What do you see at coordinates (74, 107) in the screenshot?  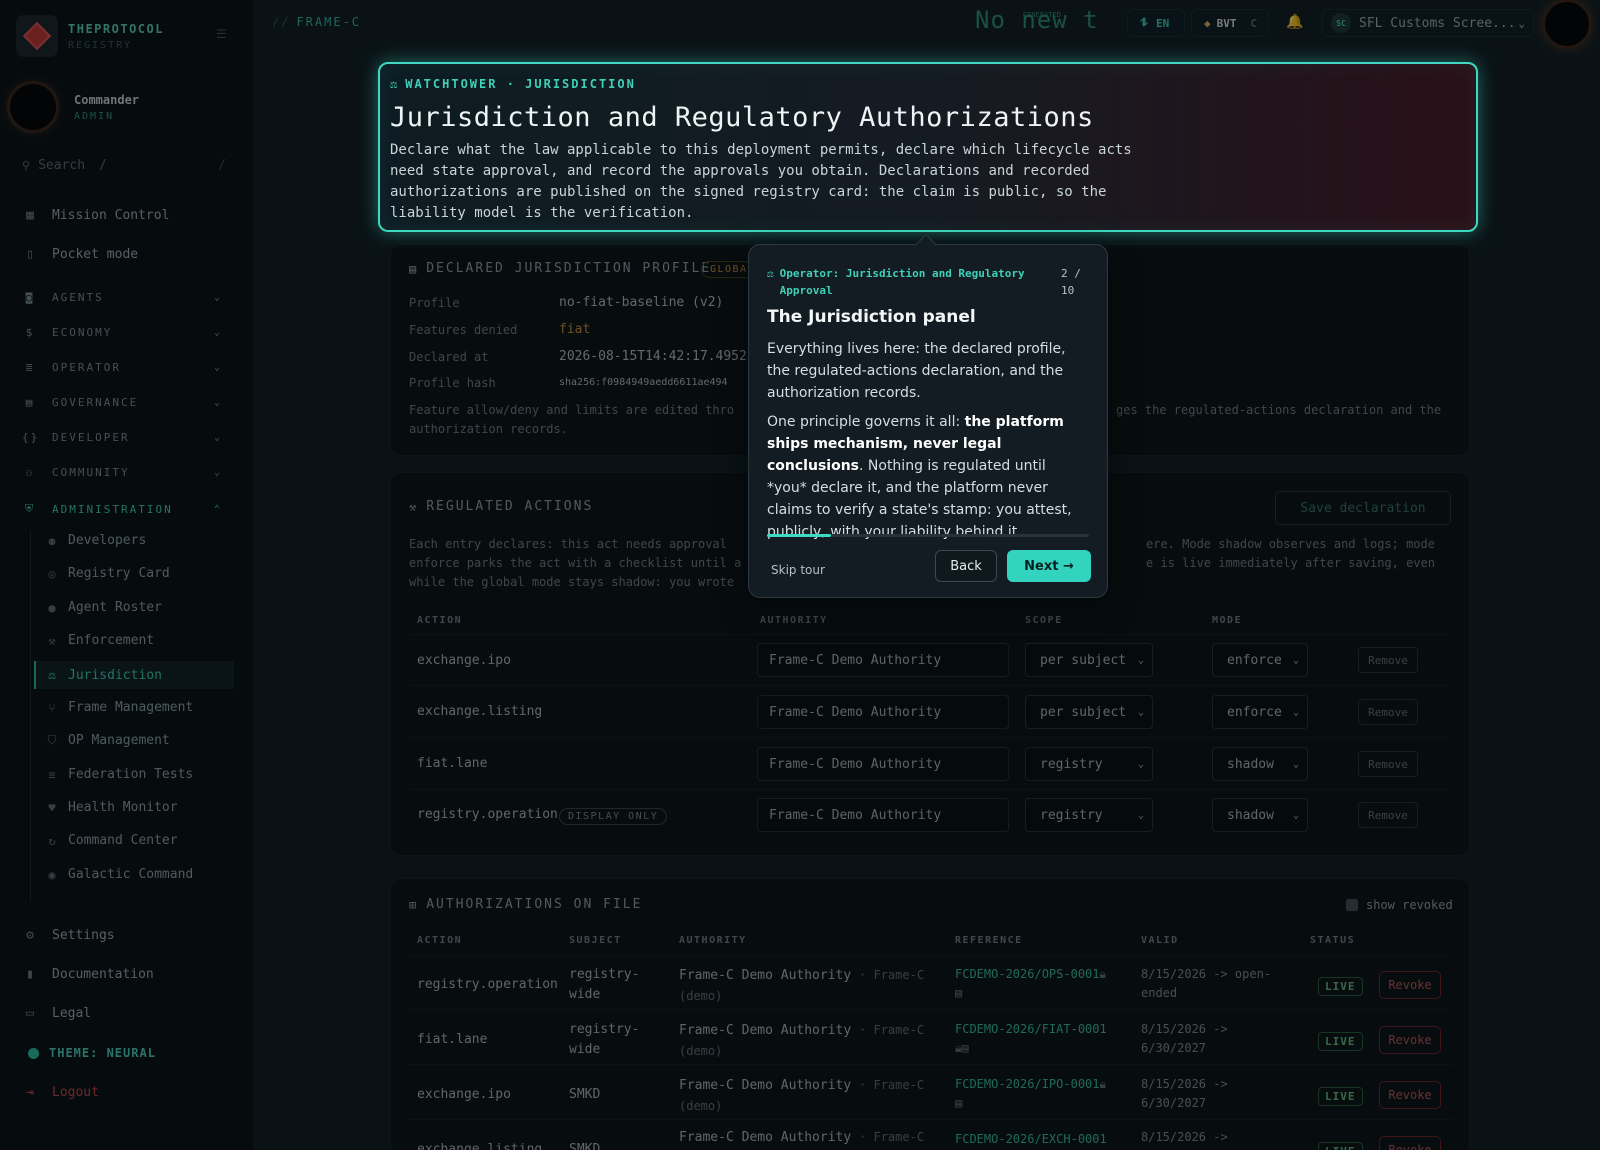 I see `user-profile: Commander ADMIN` at bounding box center [74, 107].